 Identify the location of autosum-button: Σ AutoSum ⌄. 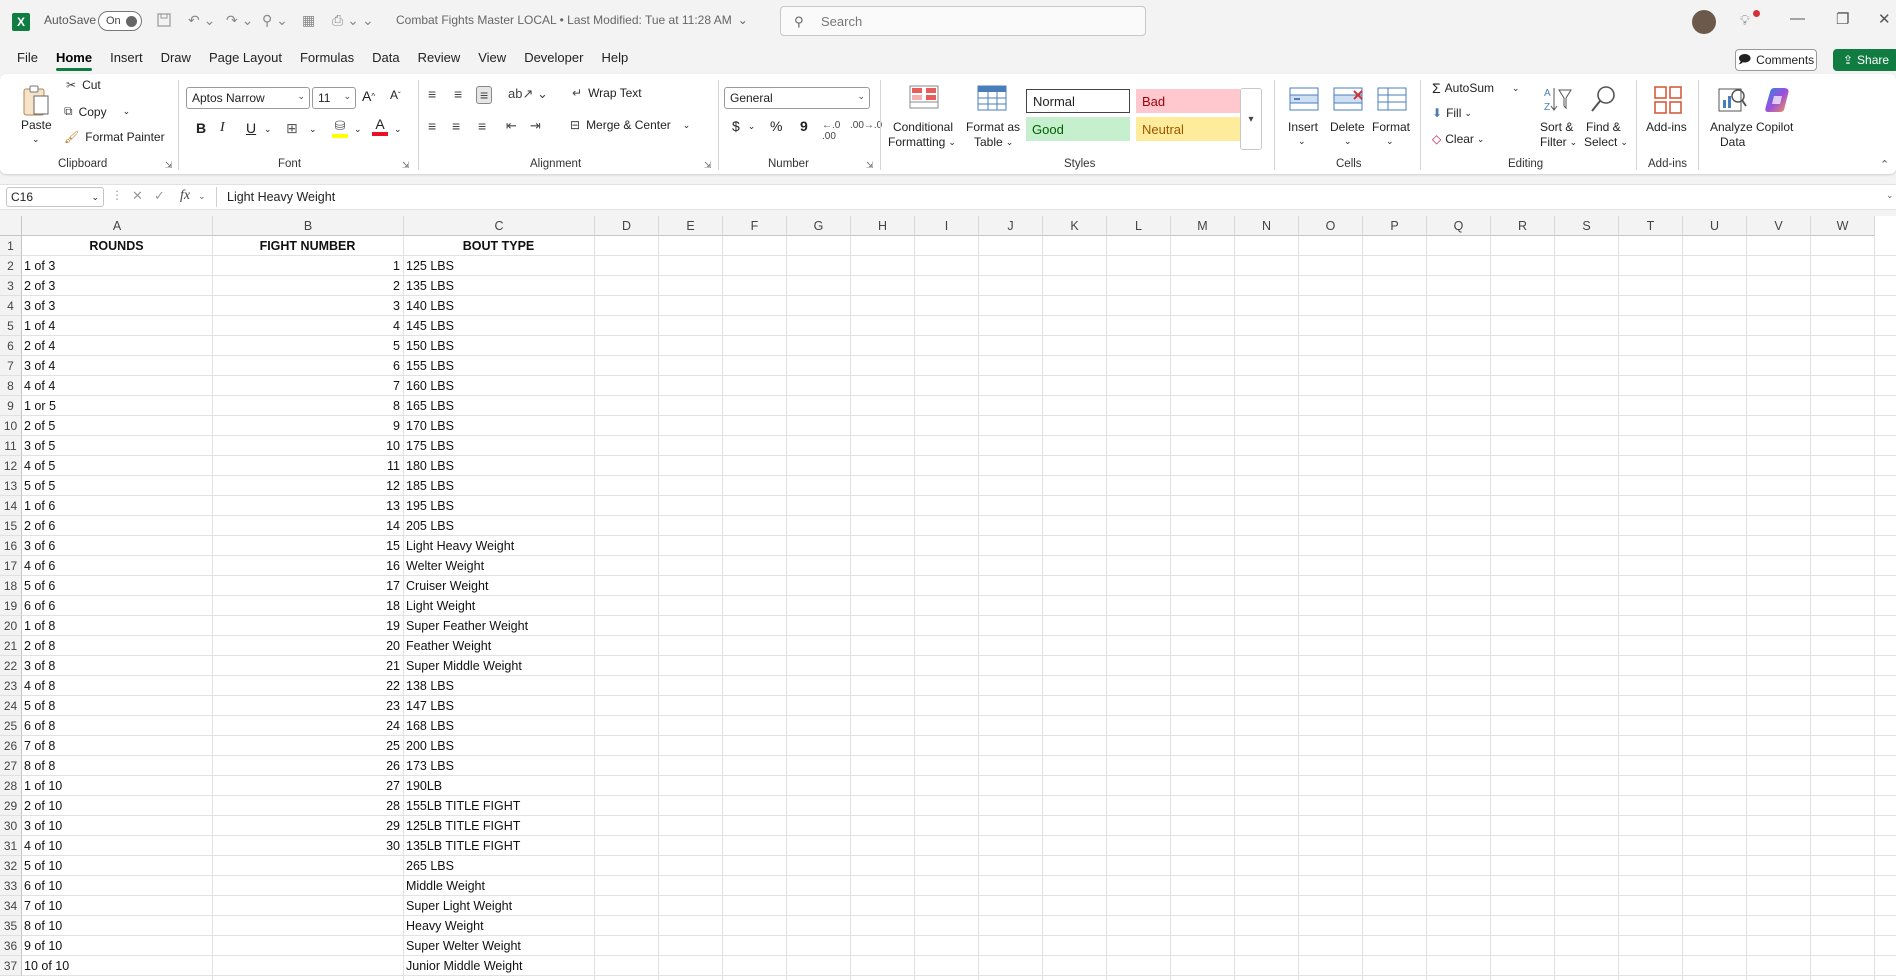
(1476, 88).